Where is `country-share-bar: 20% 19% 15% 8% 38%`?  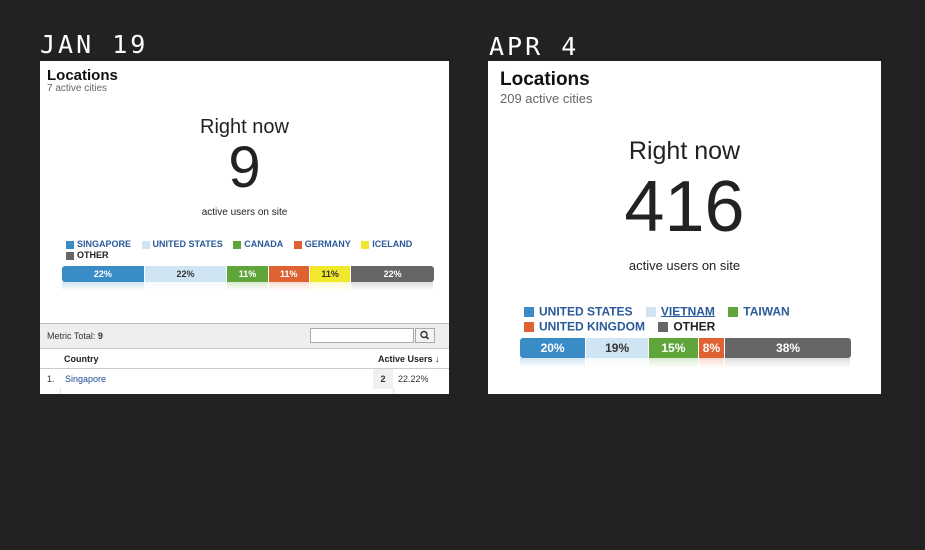
country-share-bar: 20% 19% 15% 8% 38% is located at coordinates (685, 348).